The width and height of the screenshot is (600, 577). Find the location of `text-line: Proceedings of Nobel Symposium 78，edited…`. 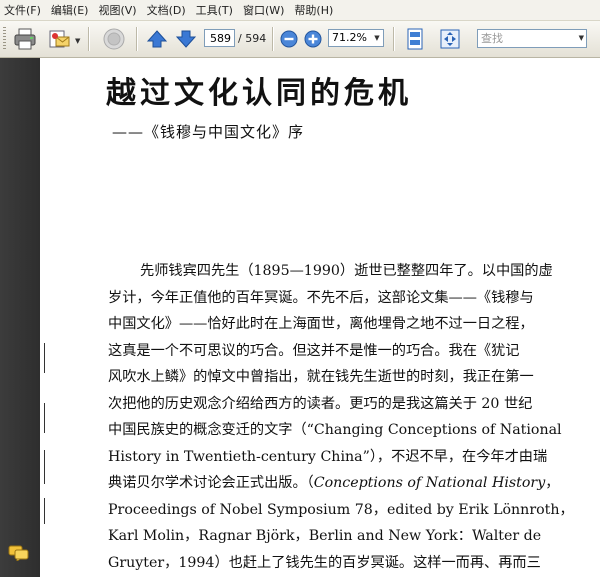

text-line: Proceedings of Nobel Symposium 78，edited… is located at coordinates (341, 509).